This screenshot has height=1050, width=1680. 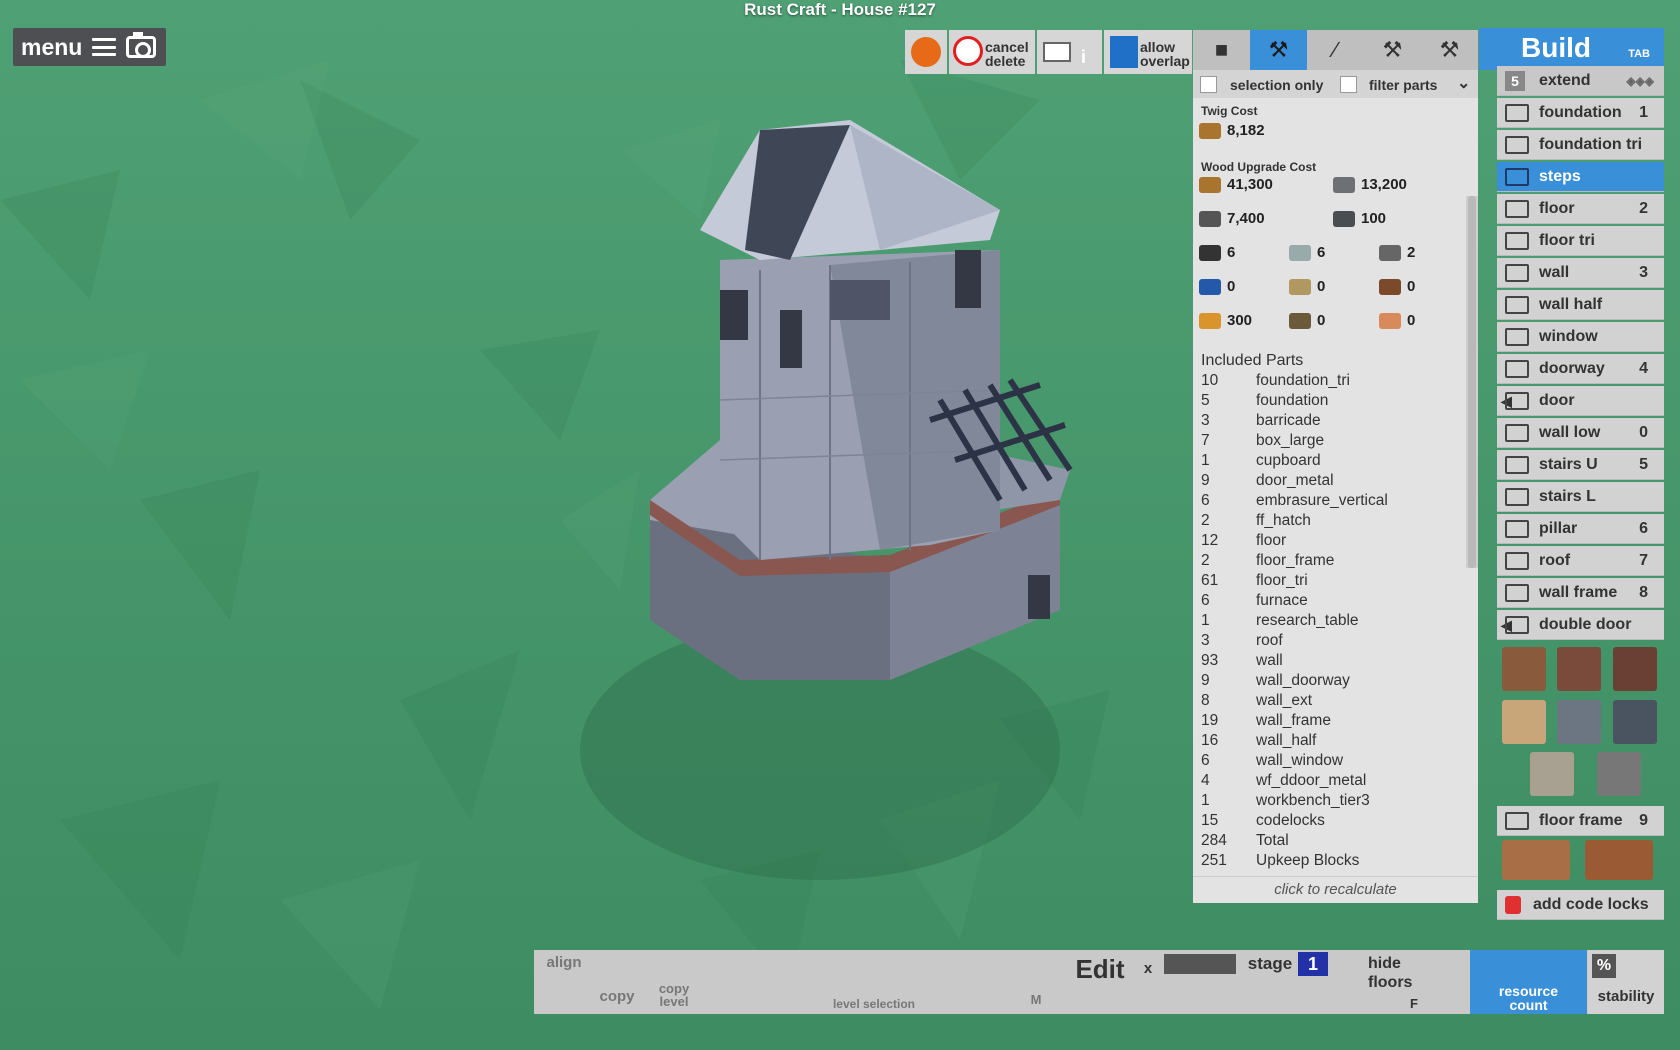 I want to click on part-name: foundation, so click(x=1292, y=400).